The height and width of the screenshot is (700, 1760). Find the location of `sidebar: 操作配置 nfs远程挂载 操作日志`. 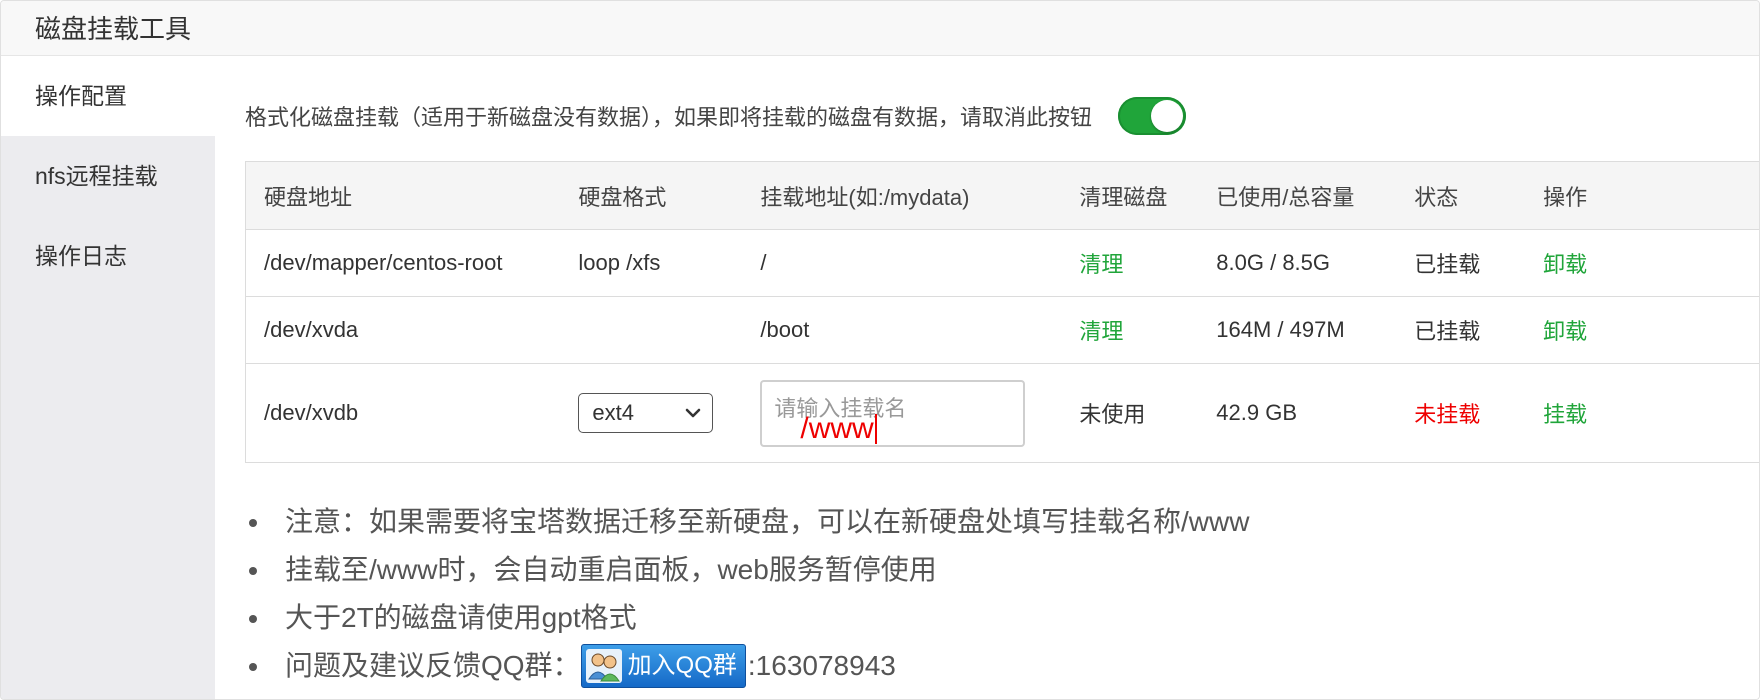

sidebar: 操作配置 nfs远程挂载 操作日志 is located at coordinates (108, 377).